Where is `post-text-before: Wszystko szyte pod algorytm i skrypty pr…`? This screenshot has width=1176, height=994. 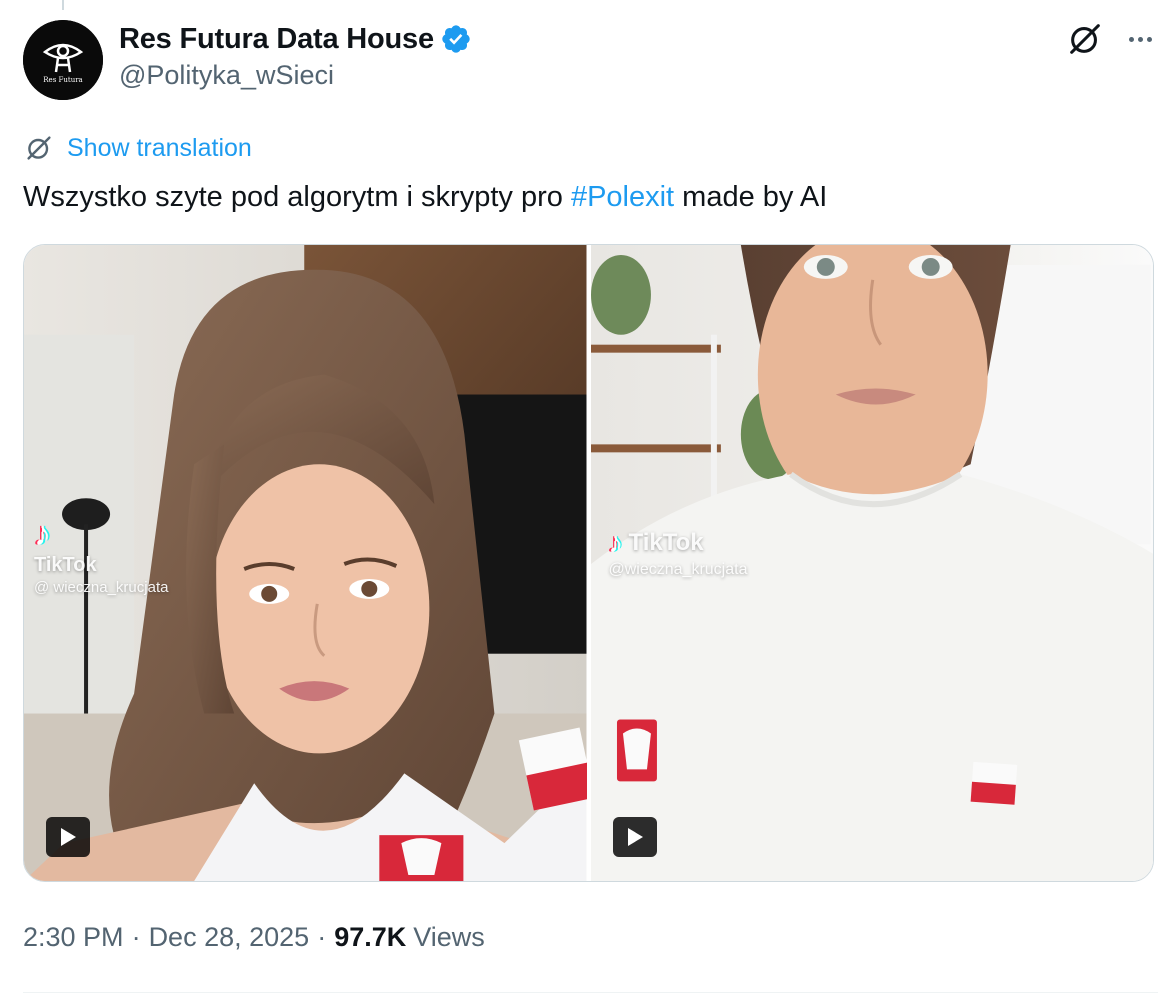
post-text-before: Wszystko szyte pod algorytm i skrypty pr… is located at coordinates (297, 197).